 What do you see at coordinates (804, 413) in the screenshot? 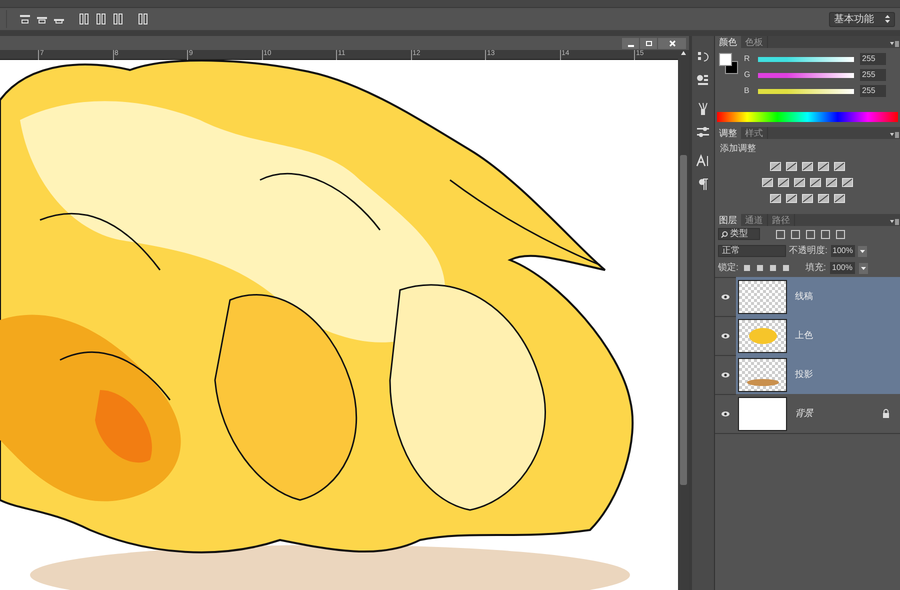
I see `layer-name: 背景` at bounding box center [804, 413].